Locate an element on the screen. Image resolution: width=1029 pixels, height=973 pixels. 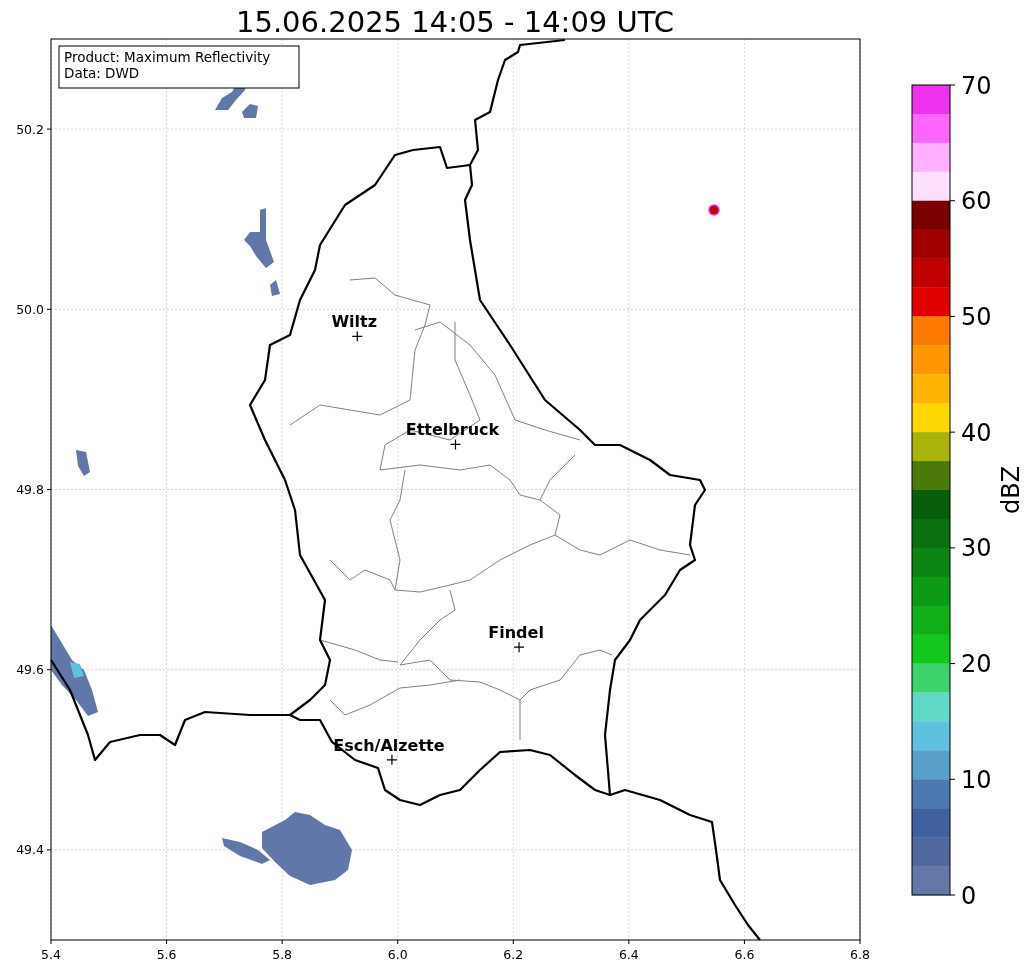
x-tick-label: 6.0 is located at coordinates (397, 954).